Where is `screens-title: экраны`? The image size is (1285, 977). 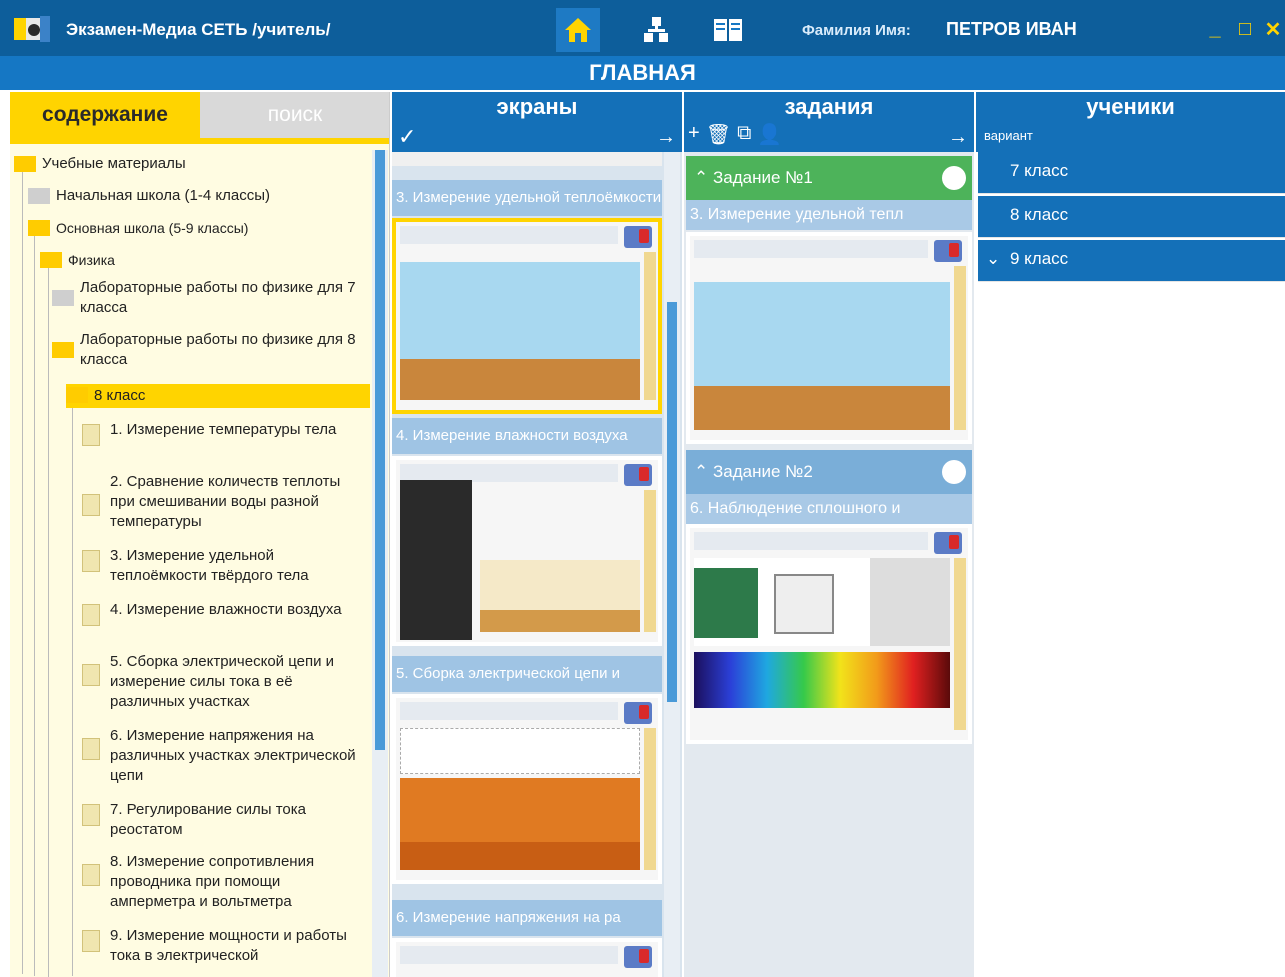
screens-title: экраны is located at coordinates (537, 106).